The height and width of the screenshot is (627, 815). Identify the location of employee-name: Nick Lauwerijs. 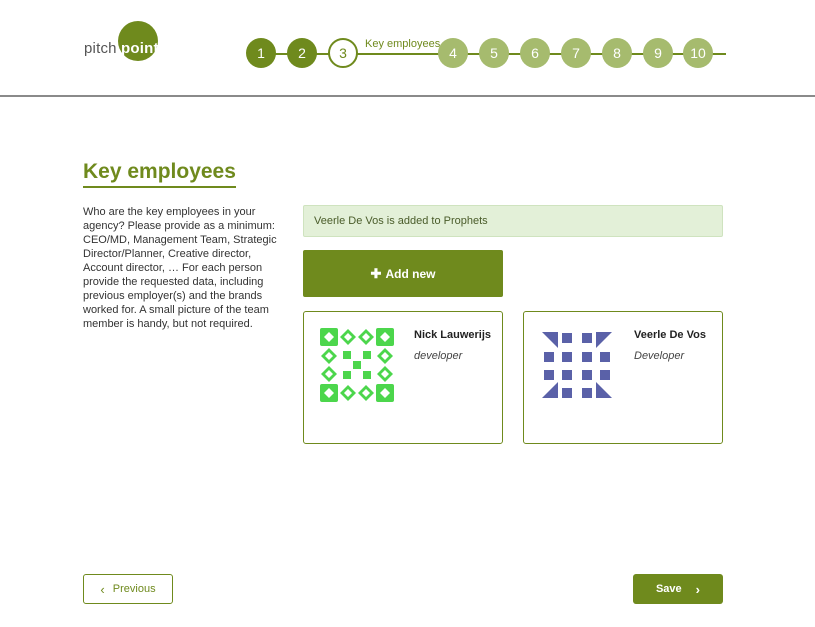
(453, 335).